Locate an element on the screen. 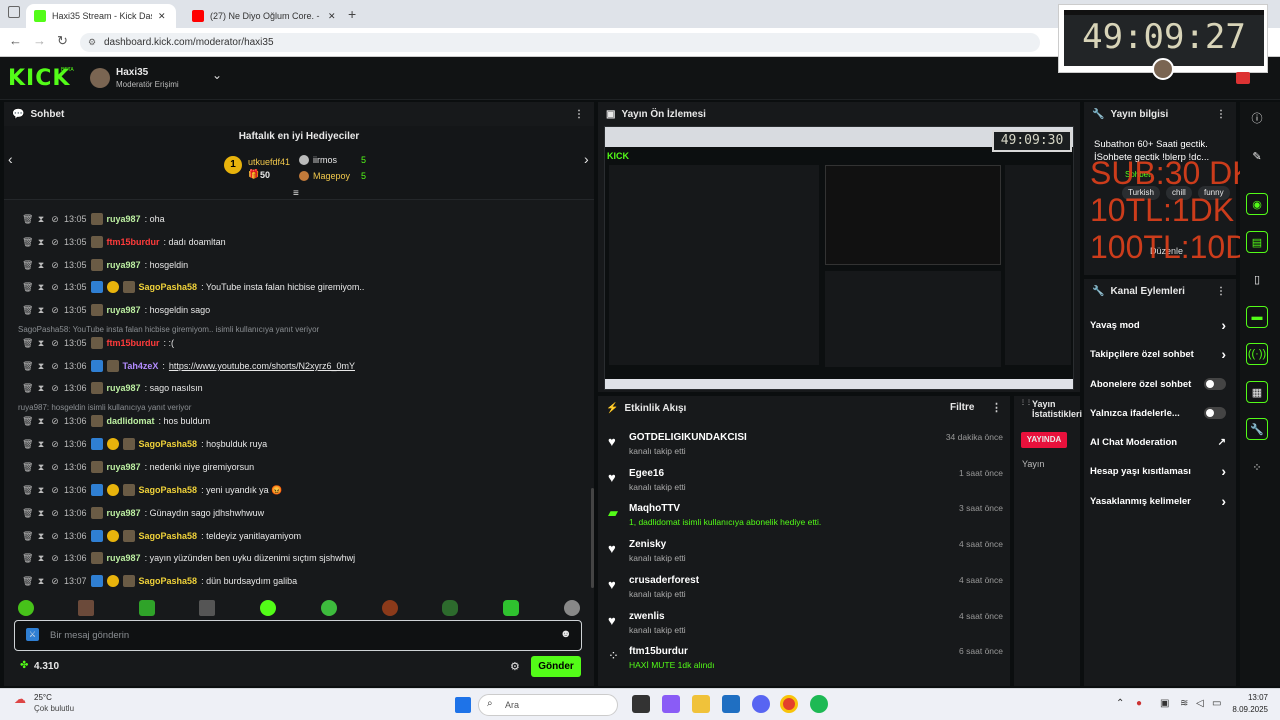  send-button: Gönder is located at coordinates (556, 666).